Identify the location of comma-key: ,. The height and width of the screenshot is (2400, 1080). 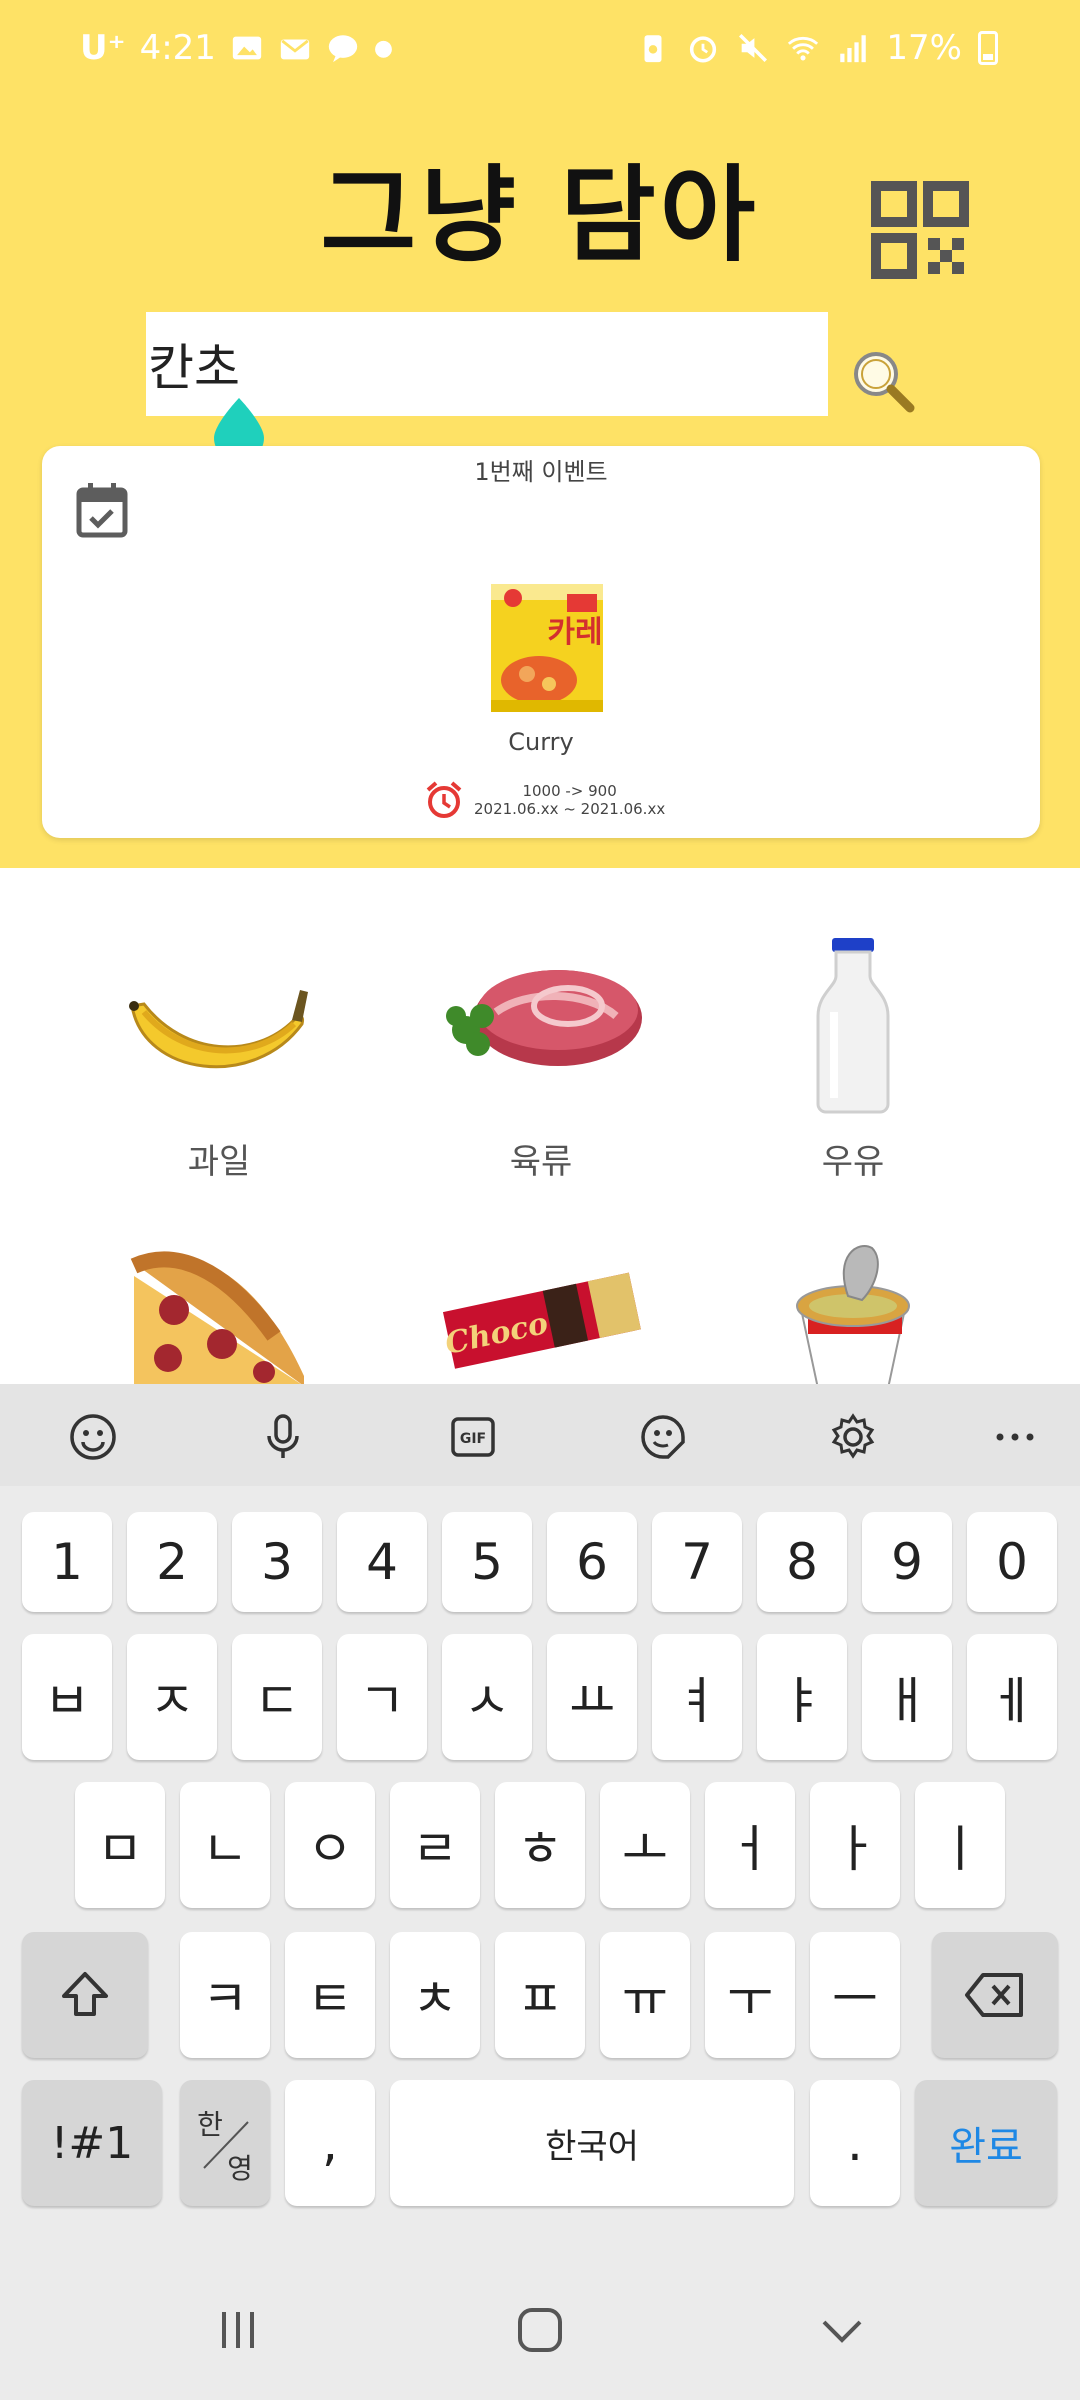
(330, 2143).